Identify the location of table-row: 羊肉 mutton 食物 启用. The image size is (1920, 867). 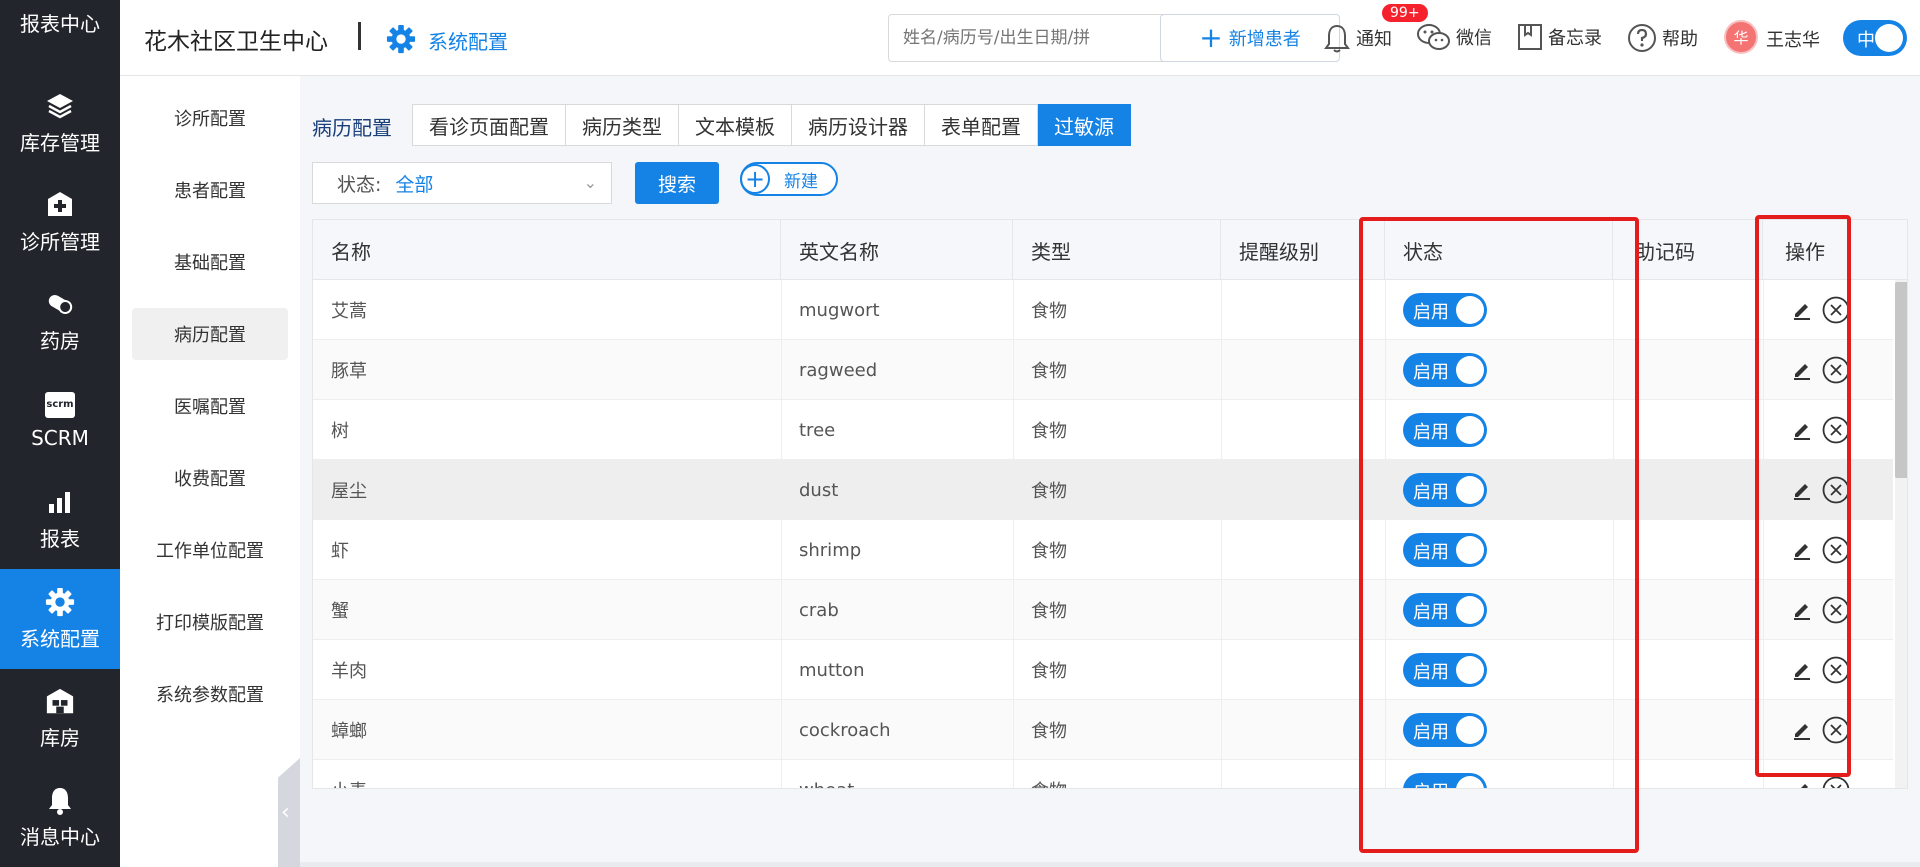
(1103, 670).